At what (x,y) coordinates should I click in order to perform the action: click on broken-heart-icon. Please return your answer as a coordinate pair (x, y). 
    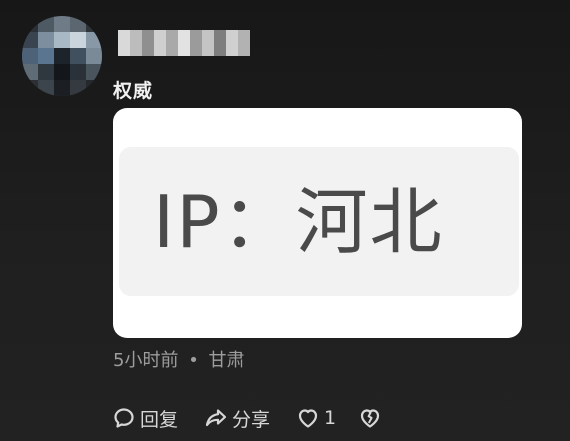
    Looking at the image, I should click on (370, 418).